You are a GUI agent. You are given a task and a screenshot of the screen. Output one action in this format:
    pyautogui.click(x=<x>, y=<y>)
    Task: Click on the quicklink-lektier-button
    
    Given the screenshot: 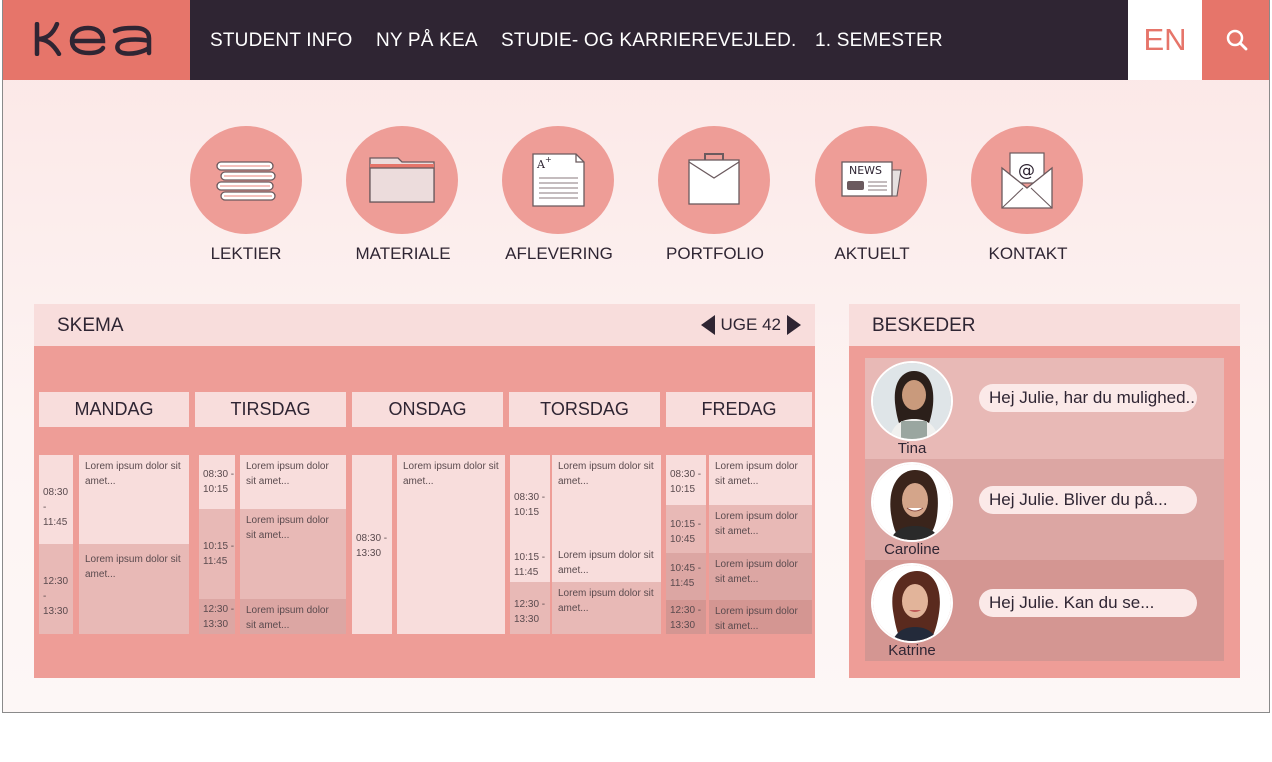 What is the action you would take?
    pyautogui.click(x=246, y=180)
    